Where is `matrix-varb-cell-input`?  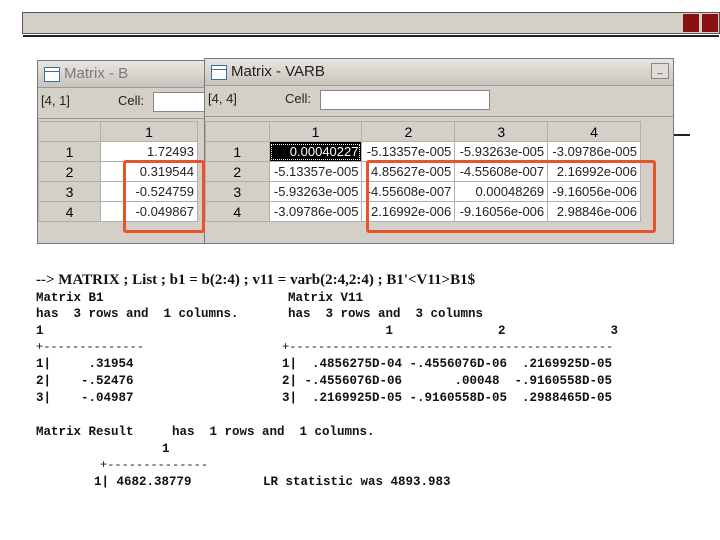
matrix-varb-cell-input is located at coordinates (405, 100).